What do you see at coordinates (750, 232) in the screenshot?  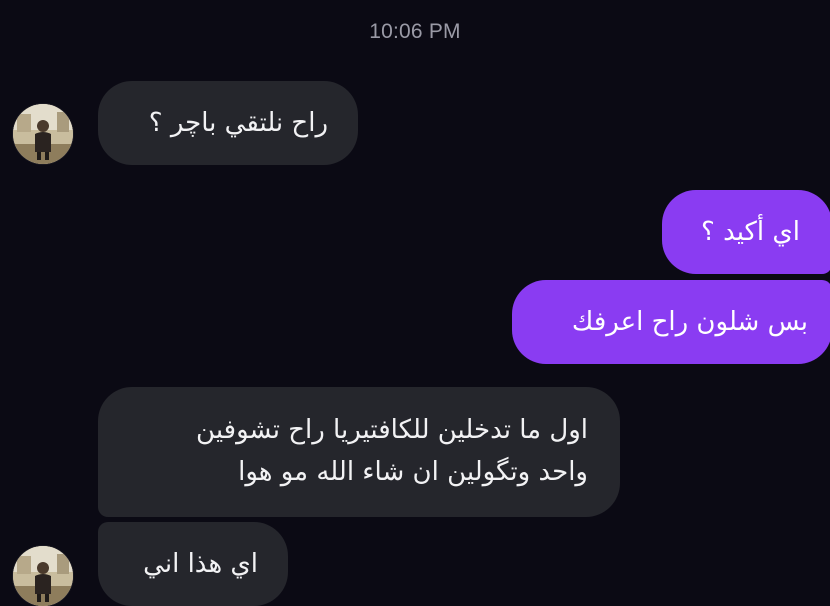 I see `message-text: اي أكيد ؟` at bounding box center [750, 232].